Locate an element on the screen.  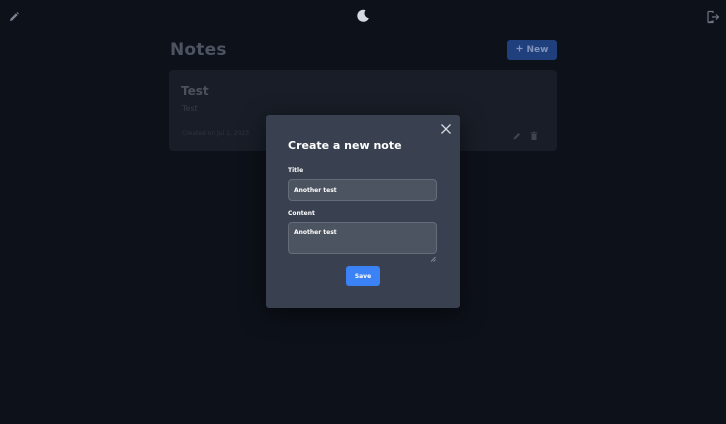
page-title: Notes is located at coordinates (198, 50).